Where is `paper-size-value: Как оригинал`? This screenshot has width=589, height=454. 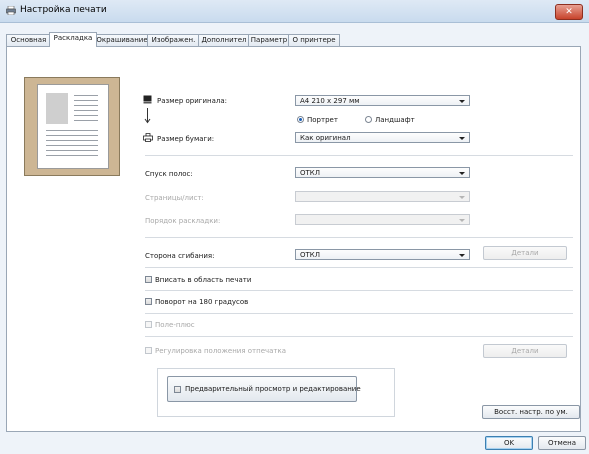
paper-size-value: Как оригинал is located at coordinates (325, 138).